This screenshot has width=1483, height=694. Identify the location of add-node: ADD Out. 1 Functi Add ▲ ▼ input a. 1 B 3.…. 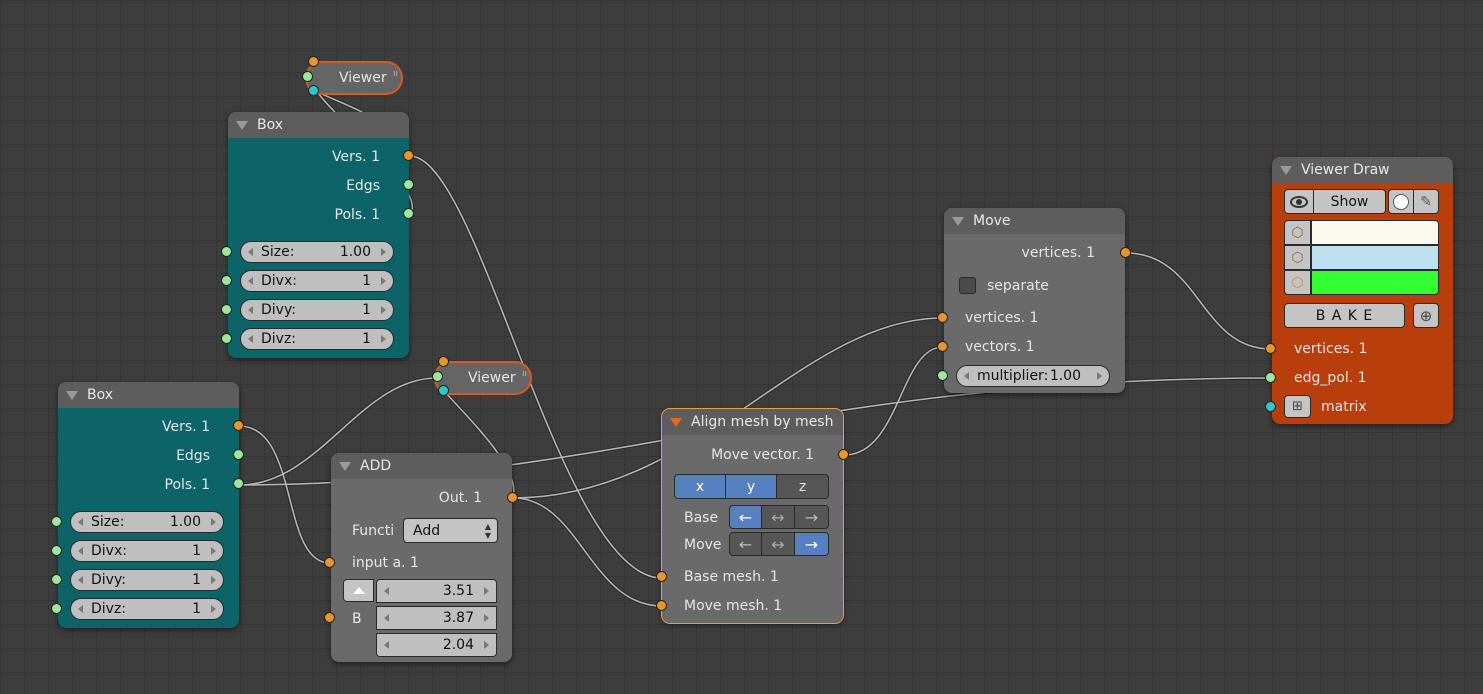
(421, 557).